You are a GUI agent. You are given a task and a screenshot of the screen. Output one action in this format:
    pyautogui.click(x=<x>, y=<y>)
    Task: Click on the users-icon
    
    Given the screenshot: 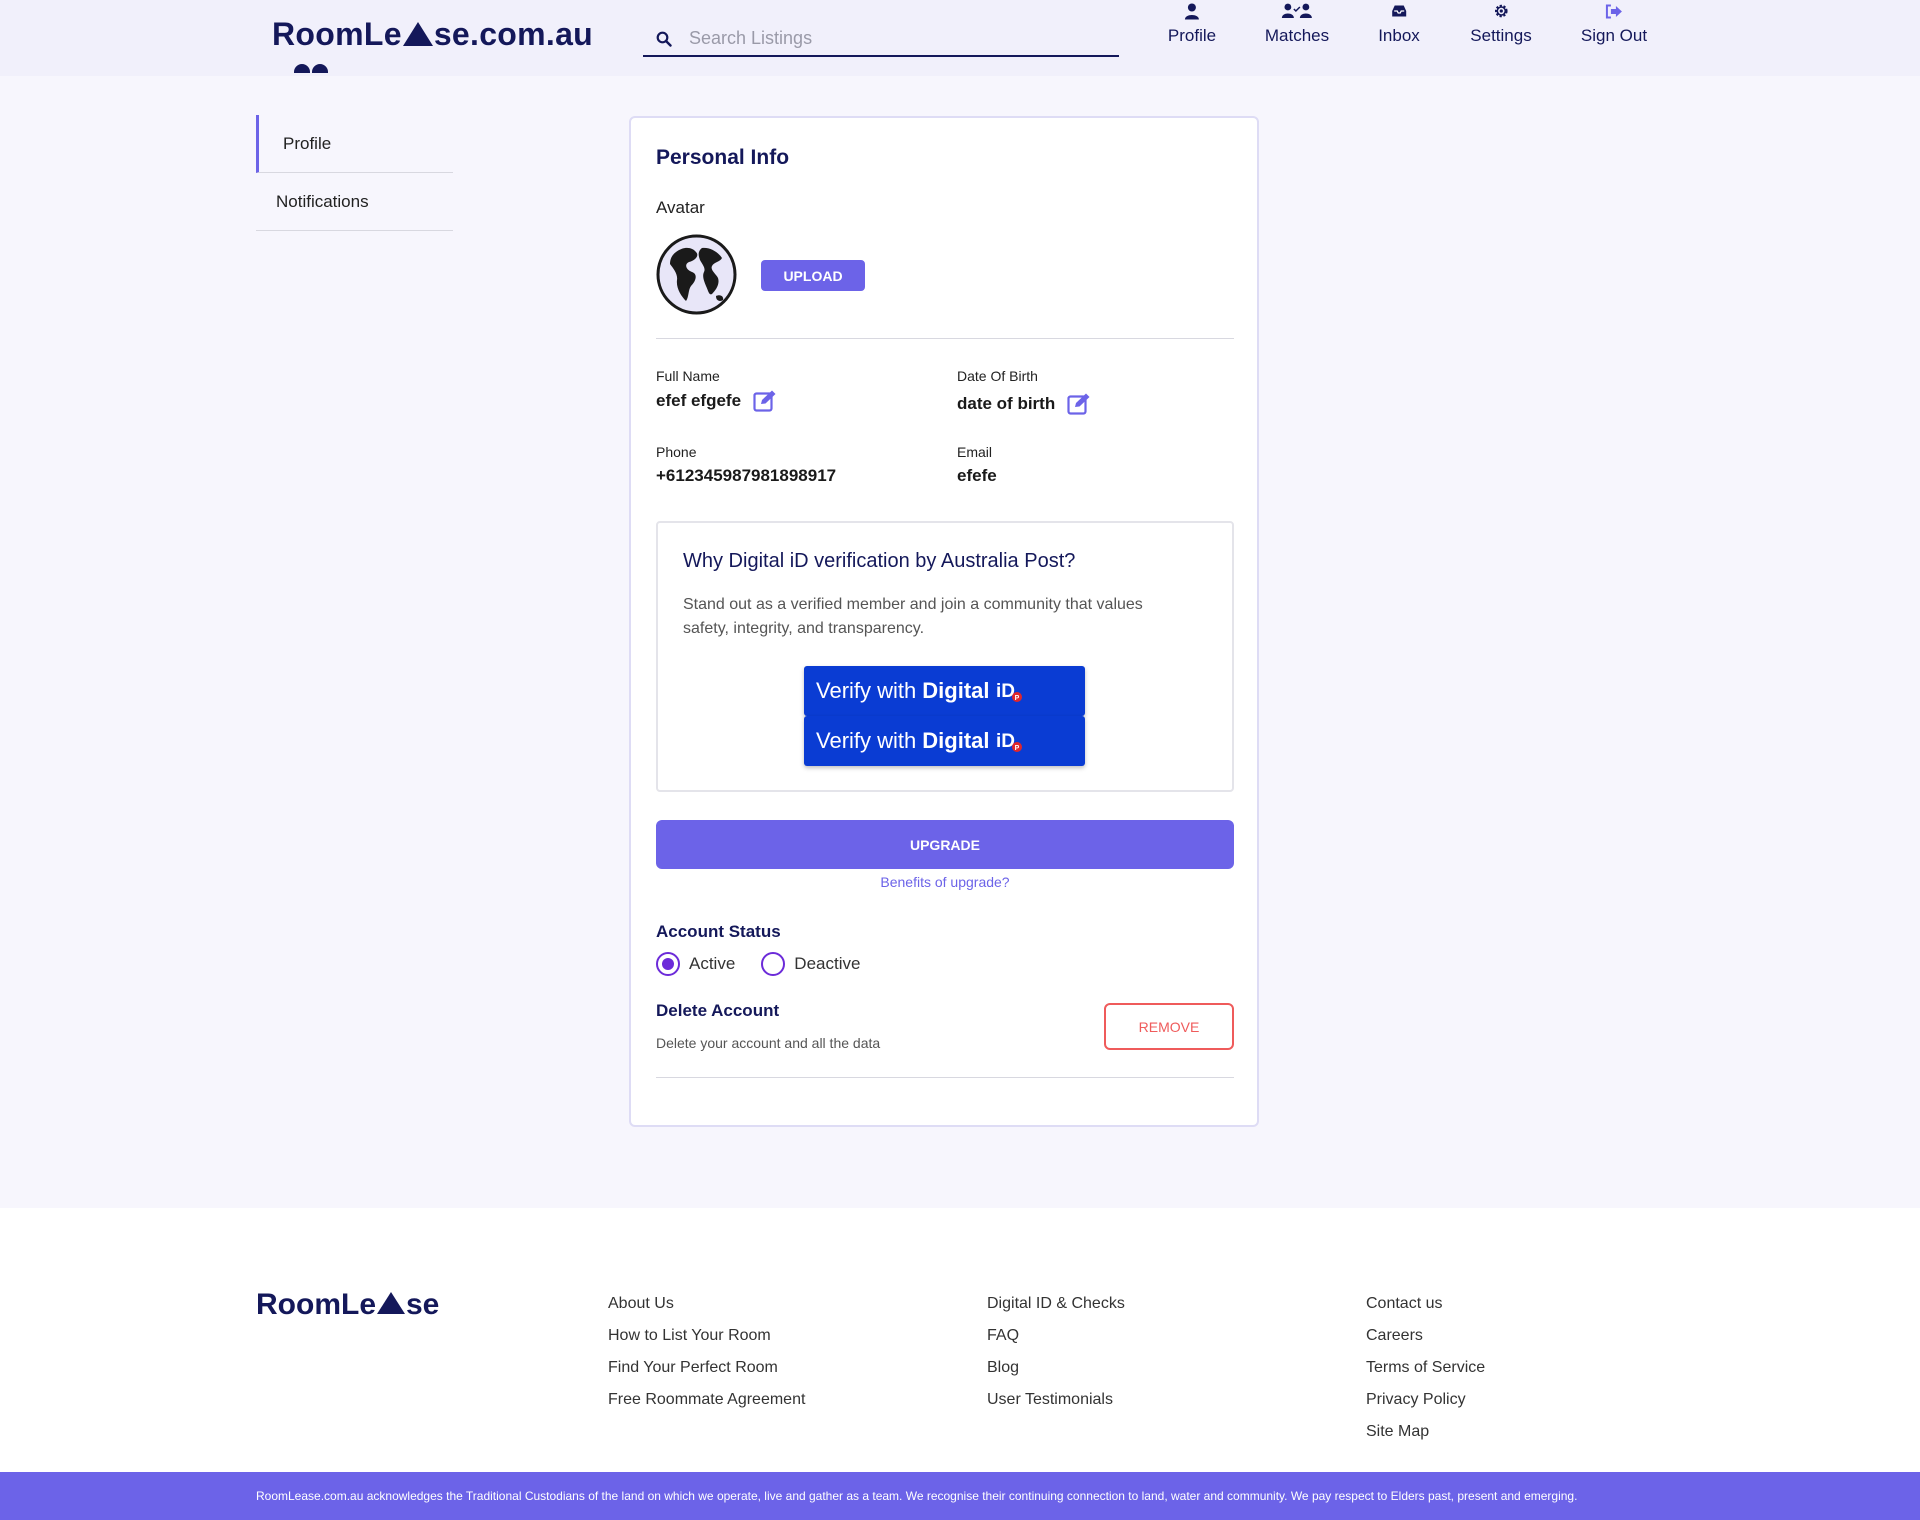 What is the action you would take?
    pyautogui.click(x=1297, y=11)
    